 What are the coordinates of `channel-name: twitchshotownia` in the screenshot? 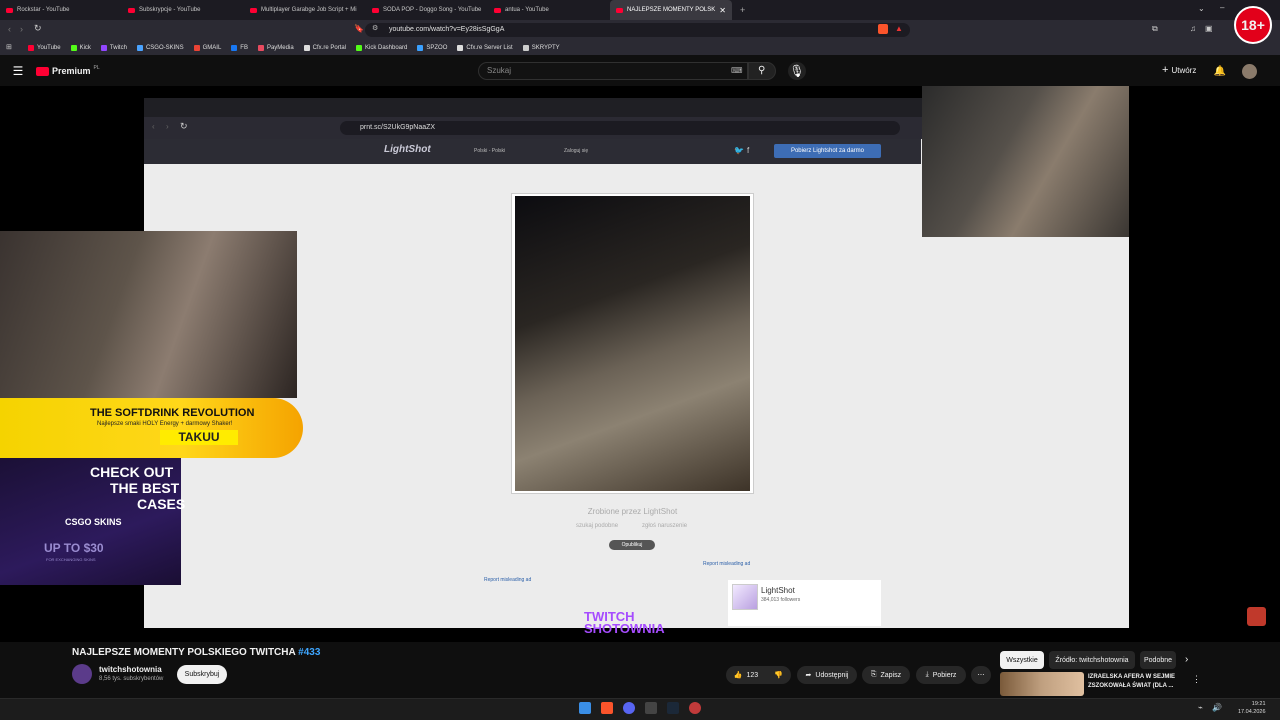 It's located at (130, 669).